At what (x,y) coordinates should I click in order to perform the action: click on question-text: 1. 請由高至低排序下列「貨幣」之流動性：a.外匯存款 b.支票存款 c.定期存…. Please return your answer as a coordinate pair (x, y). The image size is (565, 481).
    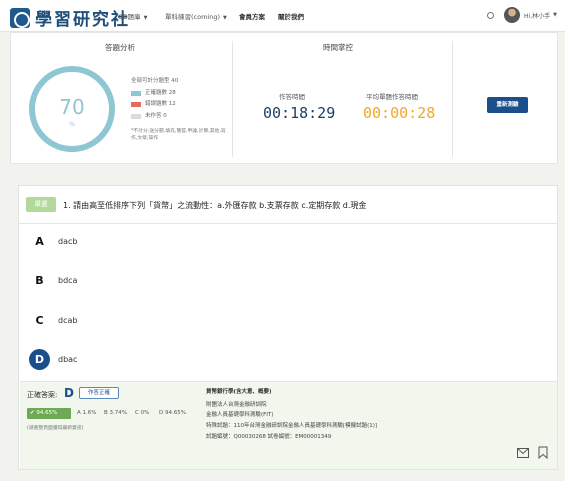
    Looking at the image, I should click on (215, 205).